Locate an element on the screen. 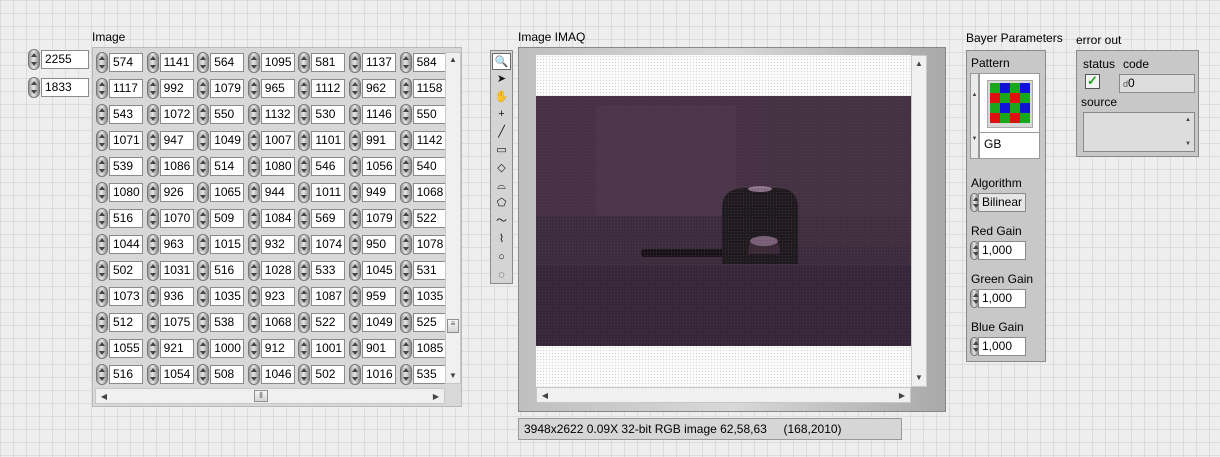 The image size is (1220, 457). array-cell-value: 1011 is located at coordinates (328, 192).